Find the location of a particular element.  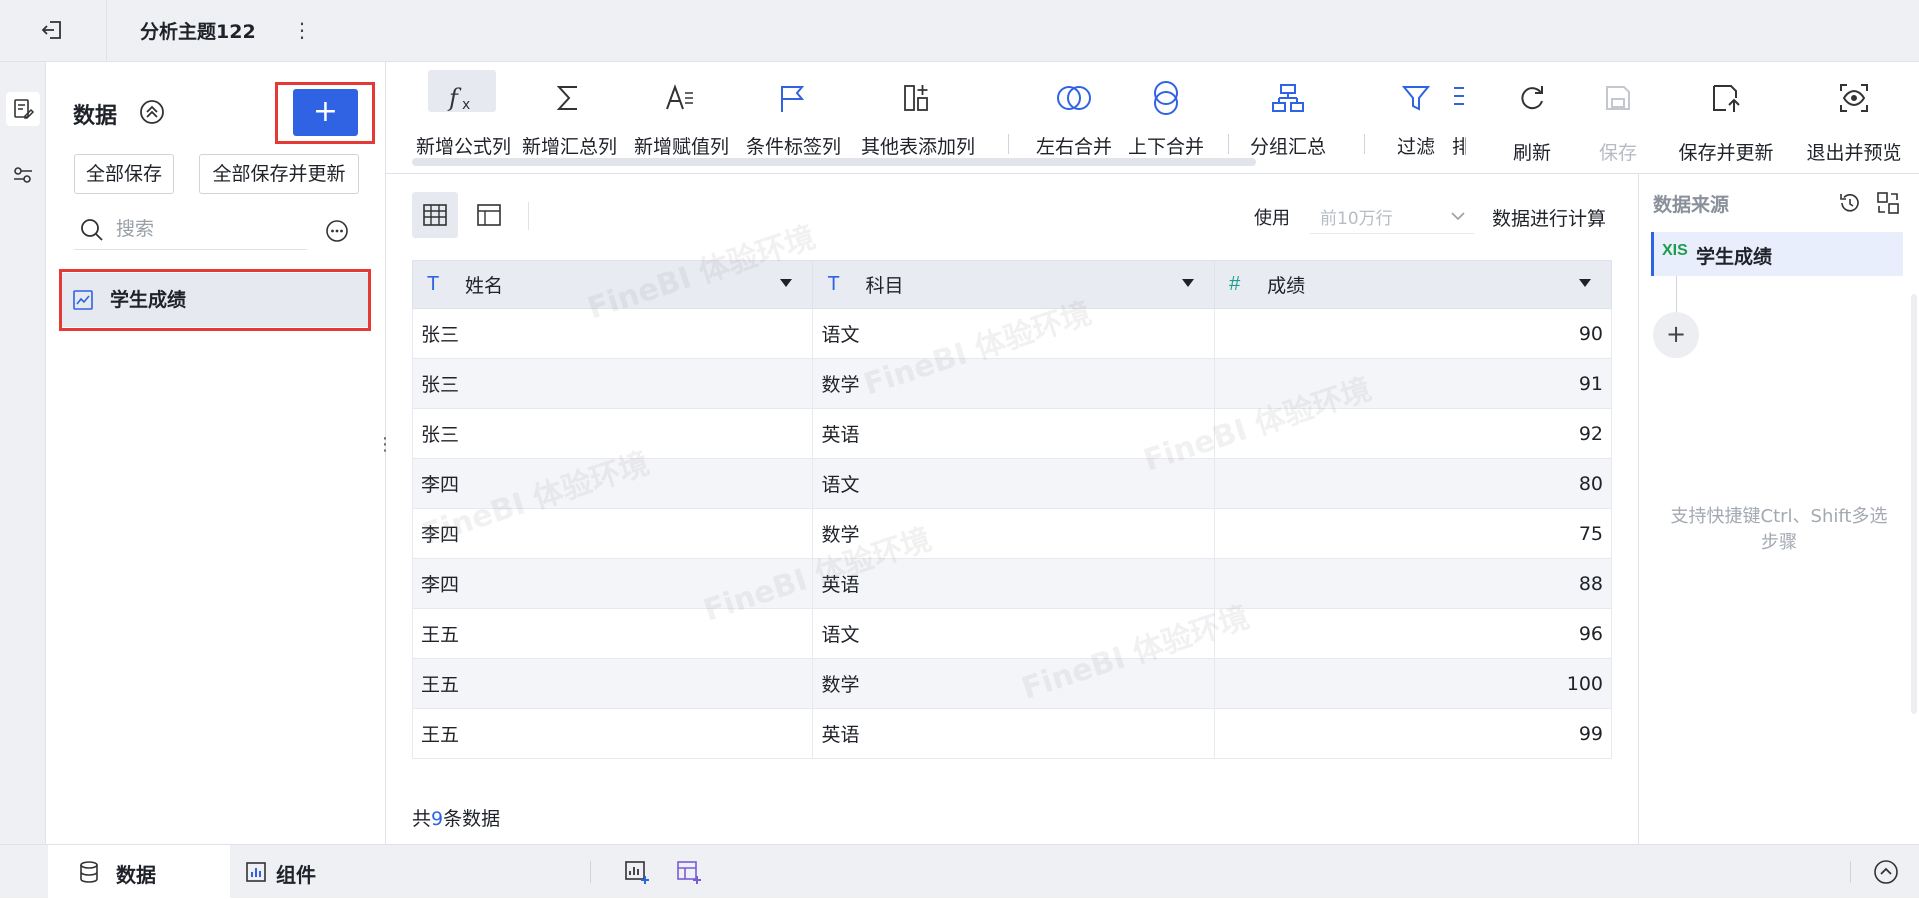

more-options-icon: ⋮ is located at coordinates (302, 30).